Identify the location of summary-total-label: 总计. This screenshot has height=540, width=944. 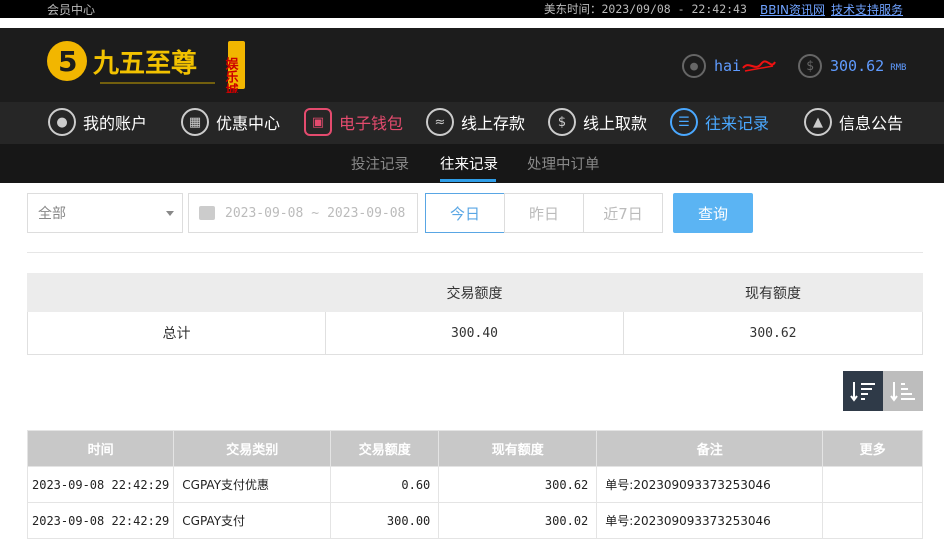
(176, 333).